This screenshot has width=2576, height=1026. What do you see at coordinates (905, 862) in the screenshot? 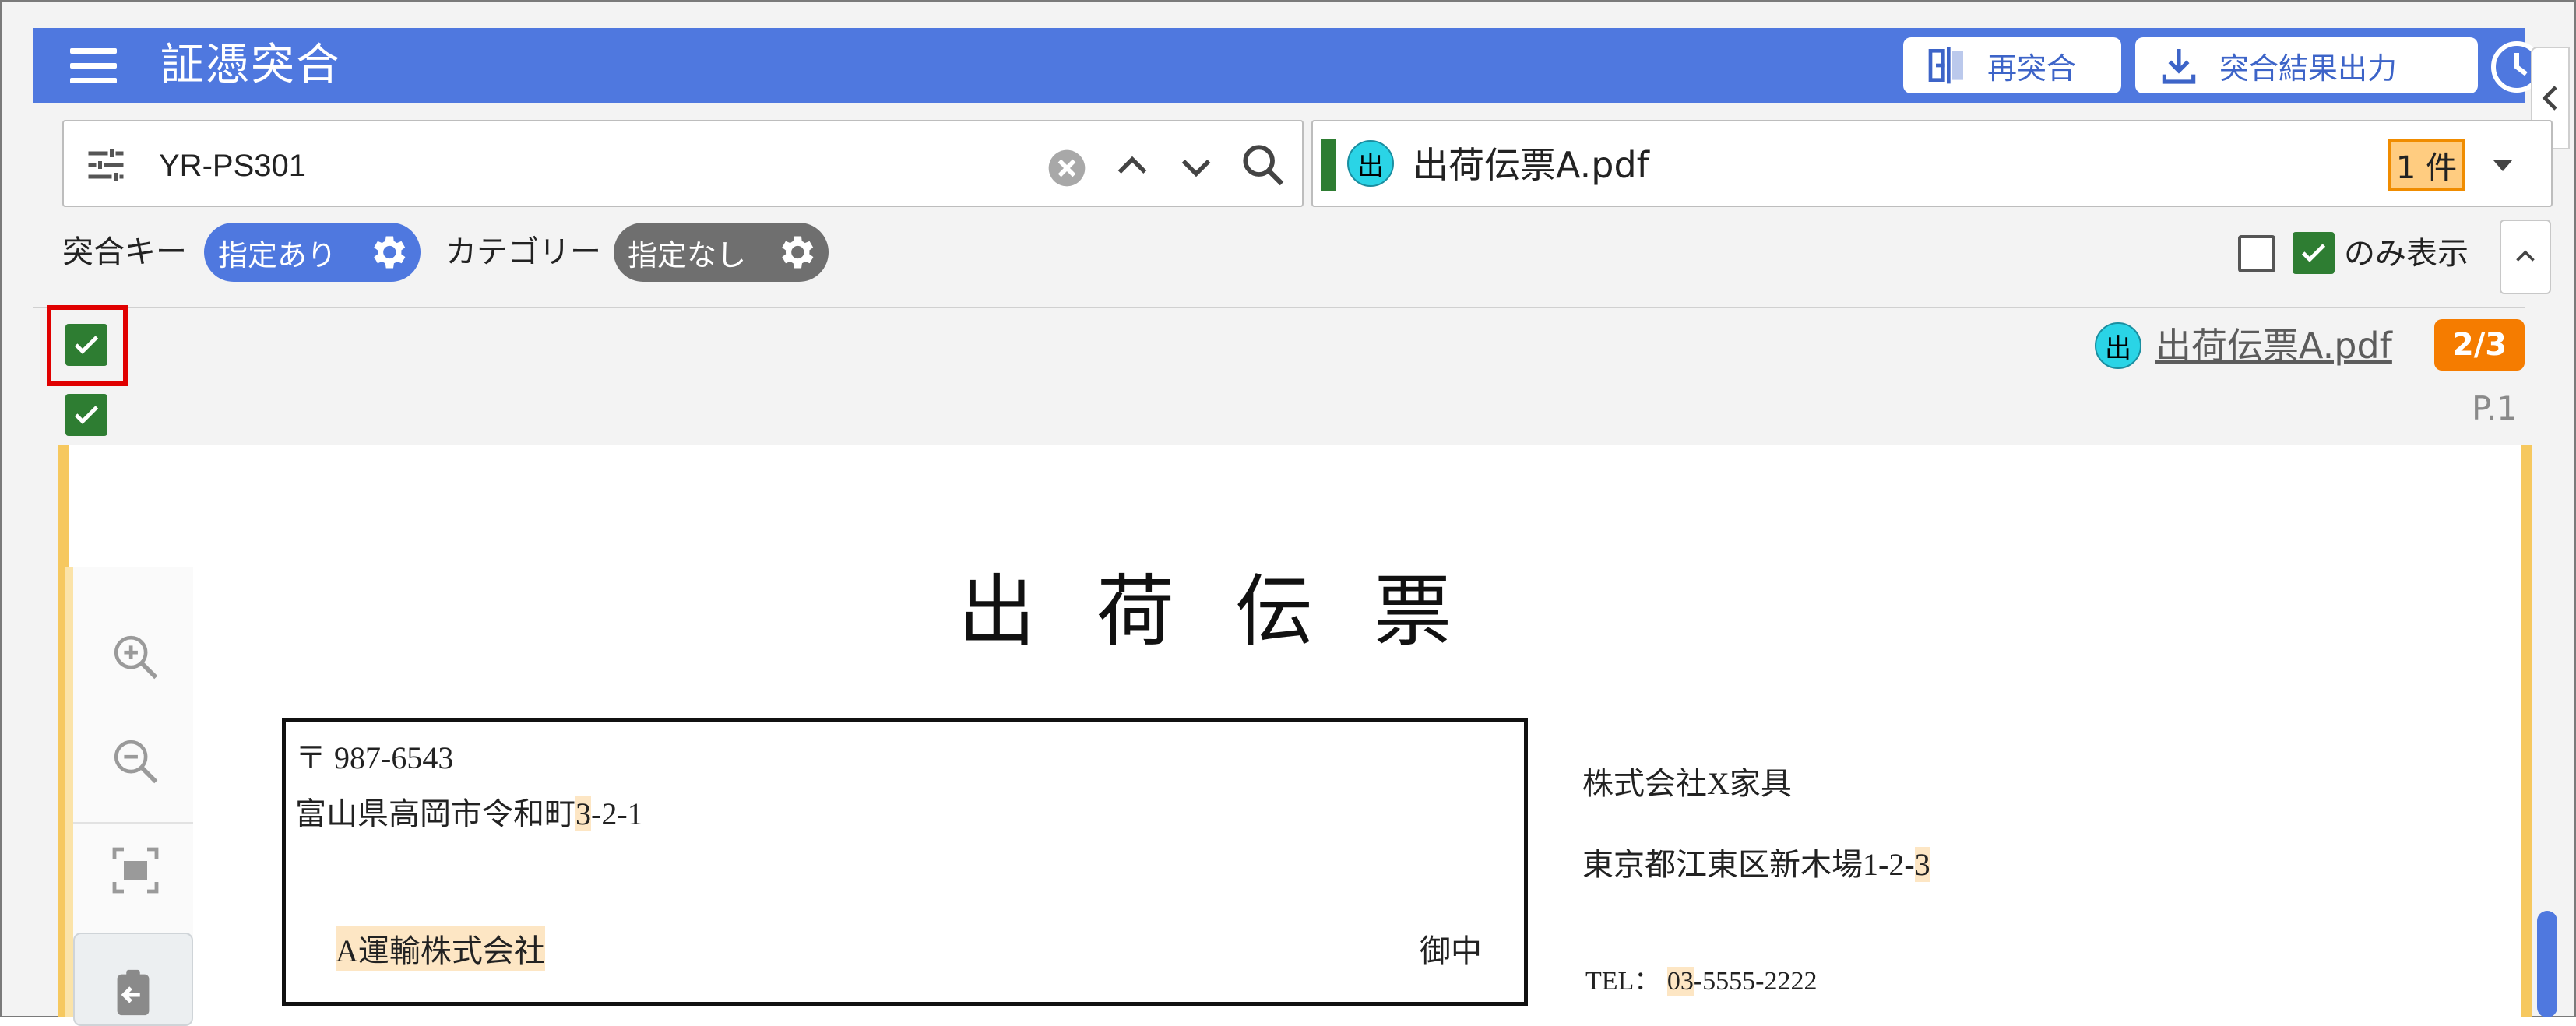
I see `recipient-address-box: 〒 987-6543 富山県高岡市令和町3-2-1 A運輸株式会社 御中` at bounding box center [905, 862].